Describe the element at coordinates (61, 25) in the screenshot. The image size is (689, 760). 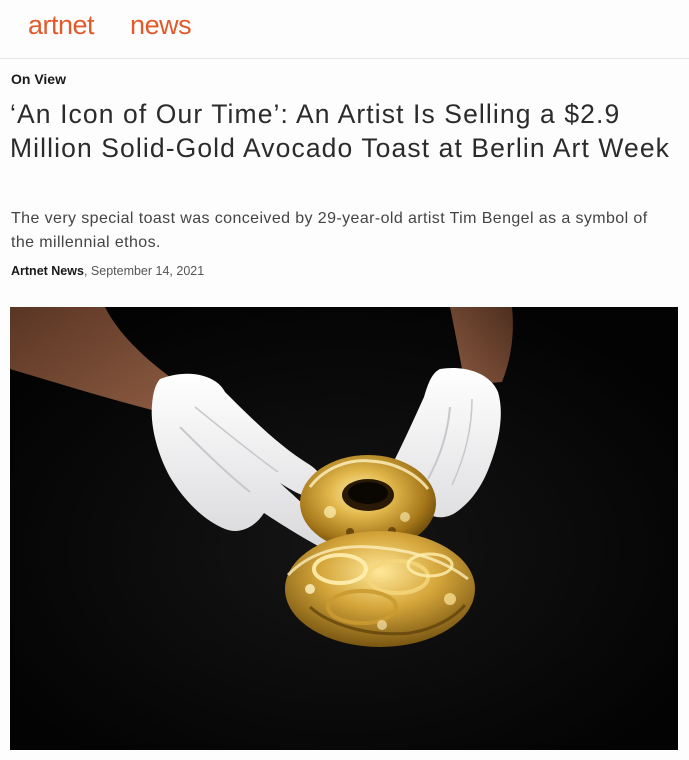
I see `logo-artnet-text: artnet` at that location.